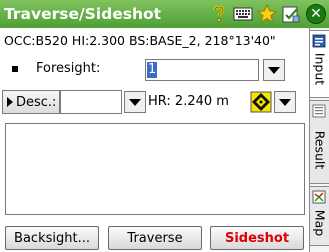 The image size is (329, 252). What do you see at coordinates (319, 197) in the screenshot?
I see `map-icon` at bounding box center [319, 197].